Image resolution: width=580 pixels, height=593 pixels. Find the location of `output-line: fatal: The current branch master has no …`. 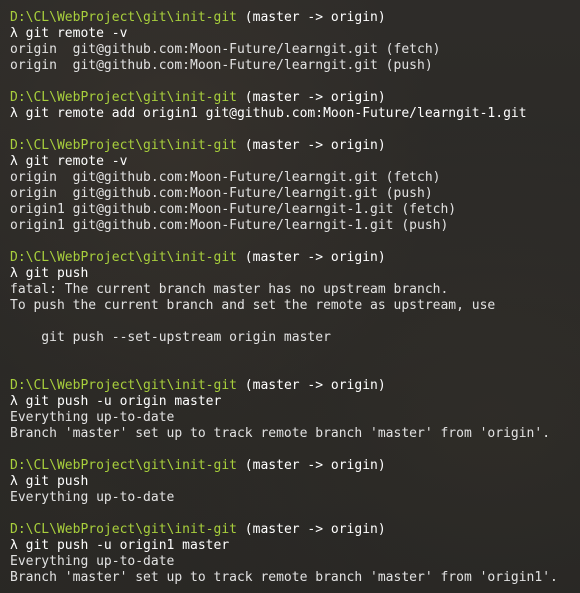

output-line: fatal: The current branch master has no … is located at coordinates (229, 289).